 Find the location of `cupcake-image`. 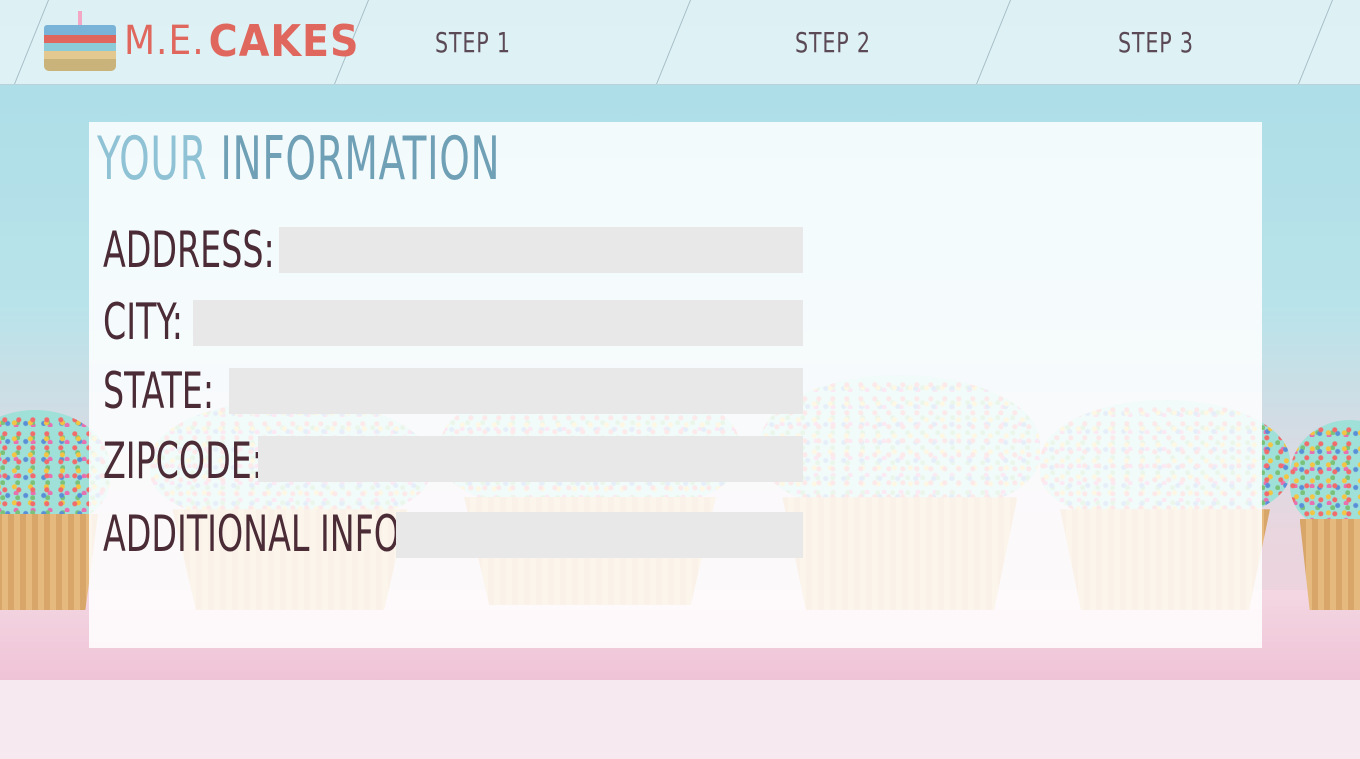

cupcake-image is located at coordinates (1325, 515).